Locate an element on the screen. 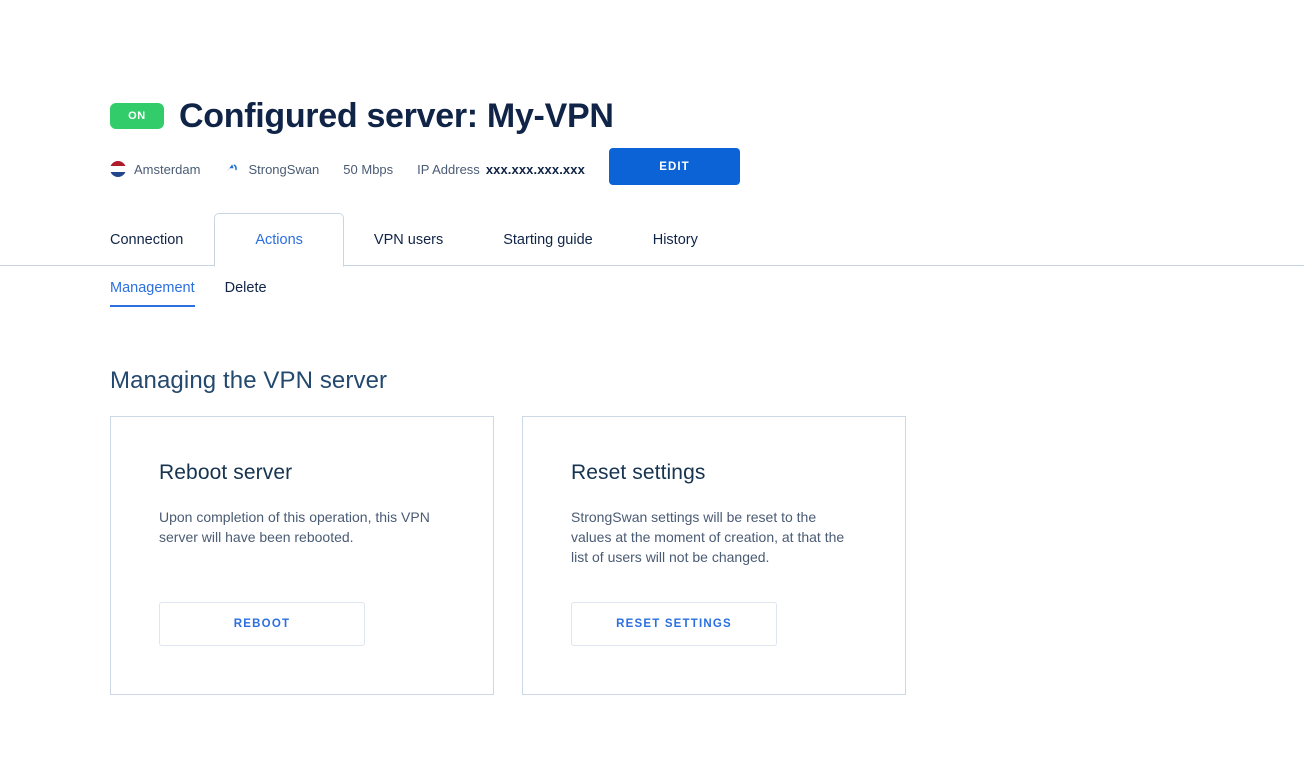 The width and height of the screenshot is (1307, 771). meta-ip-address: IP Address xxx.xxx.xxx.xxx is located at coordinates (501, 169).